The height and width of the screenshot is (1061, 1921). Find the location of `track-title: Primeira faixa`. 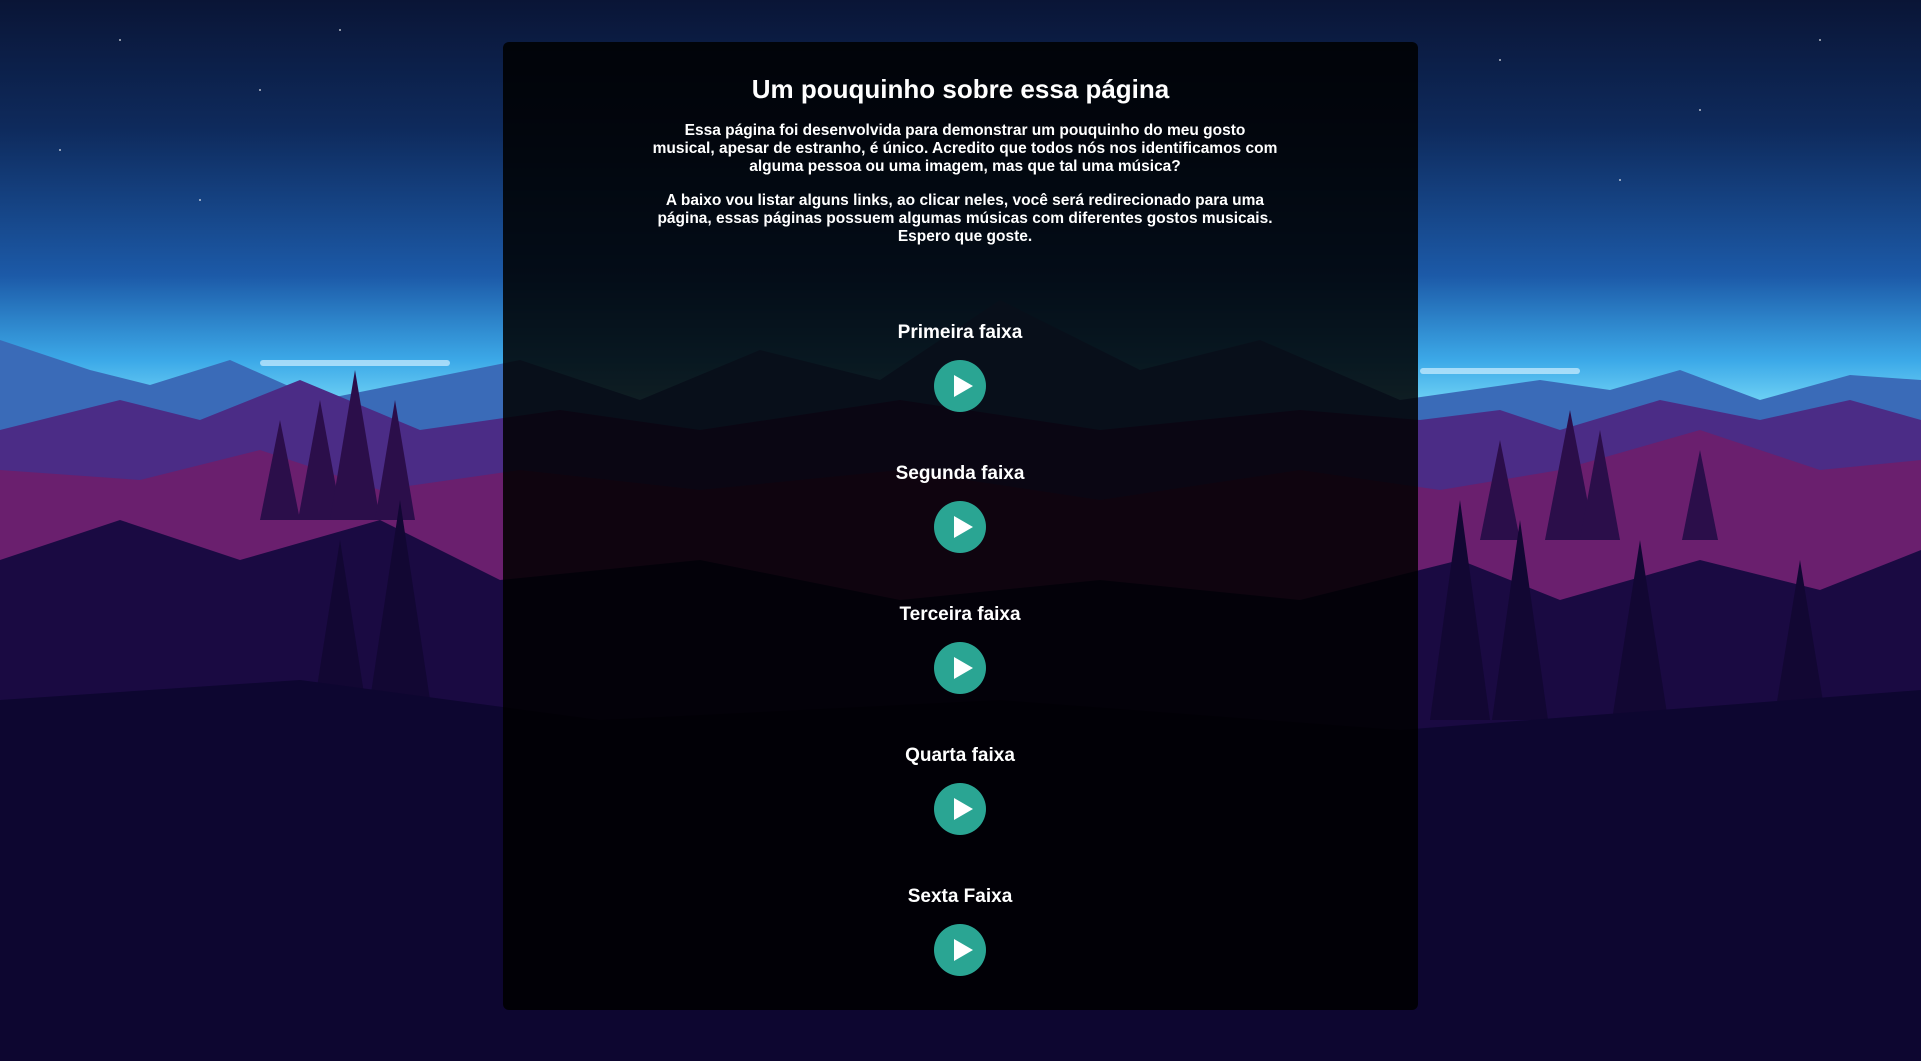

track-title: Primeira faixa is located at coordinates (960, 332).